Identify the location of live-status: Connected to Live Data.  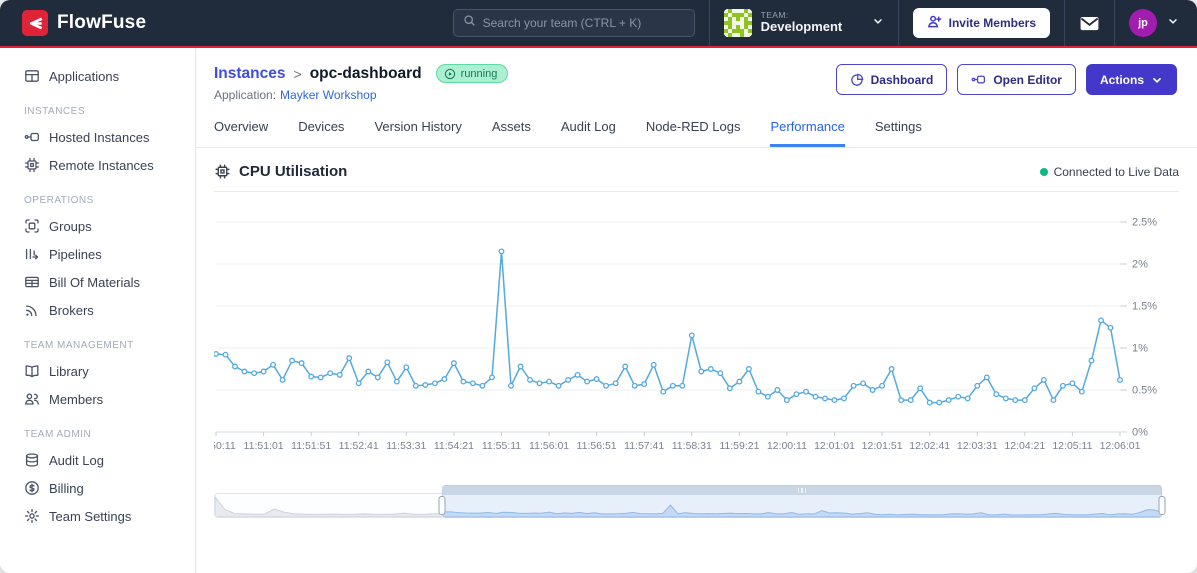
(1109, 172).